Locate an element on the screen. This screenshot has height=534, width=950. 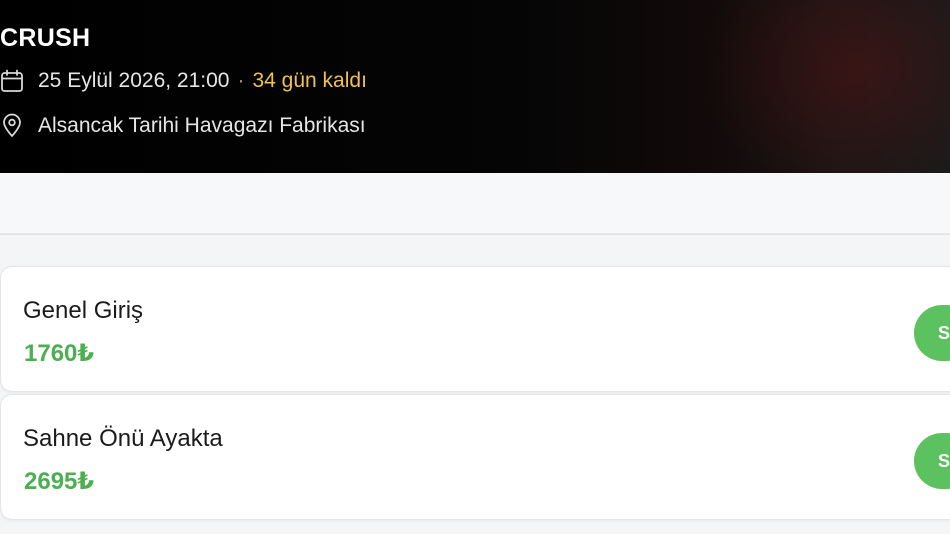
event-title: CRUSH is located at coordinates (45, 38).